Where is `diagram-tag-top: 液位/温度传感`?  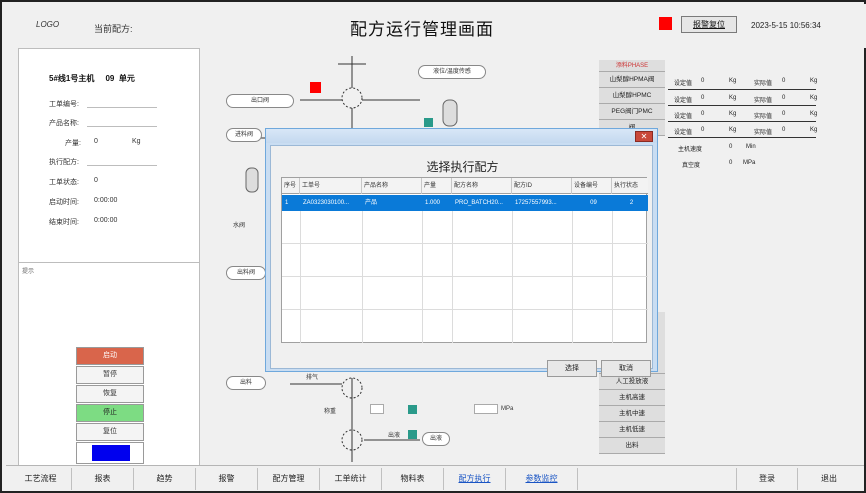 diagram-tag-top: 液位/温度传感 is located at coordinates (452, 72).